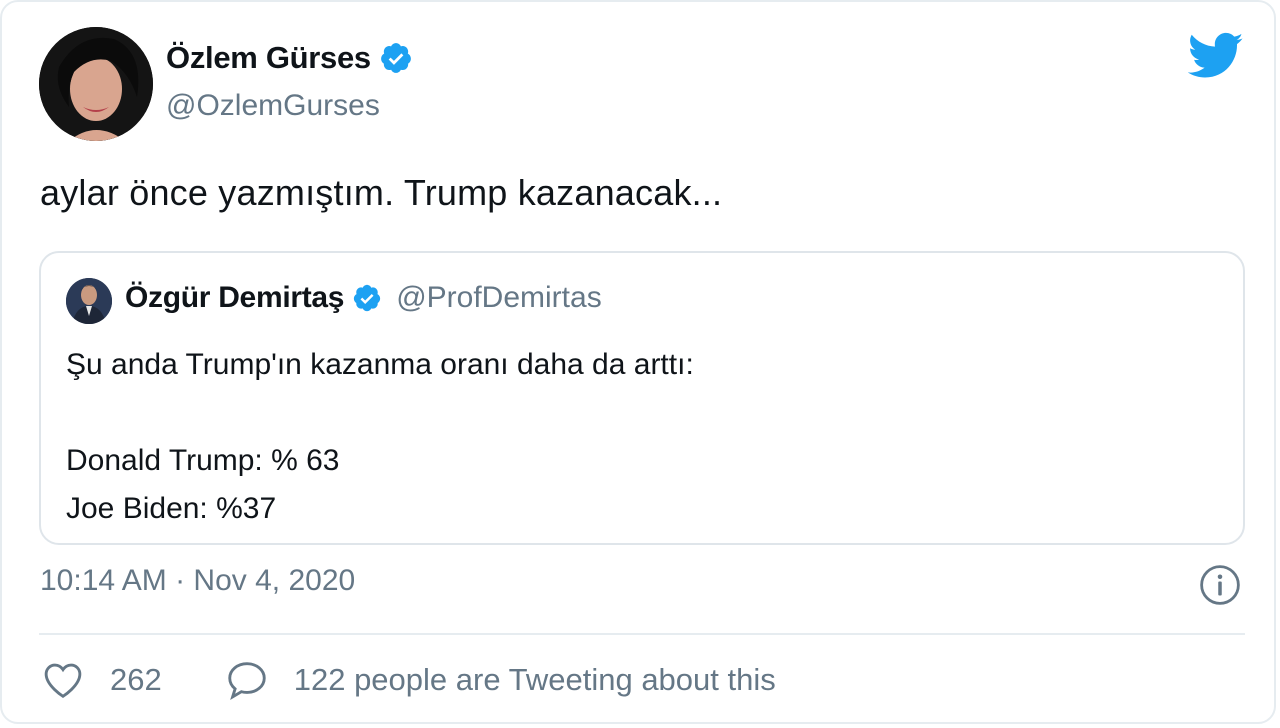 The height and width of the screenshot is (728, 1280). What do you see at coordinates (89, 301) in the screenshot?
I see `quoted-author-avatar` at bounding box center [89, 301].